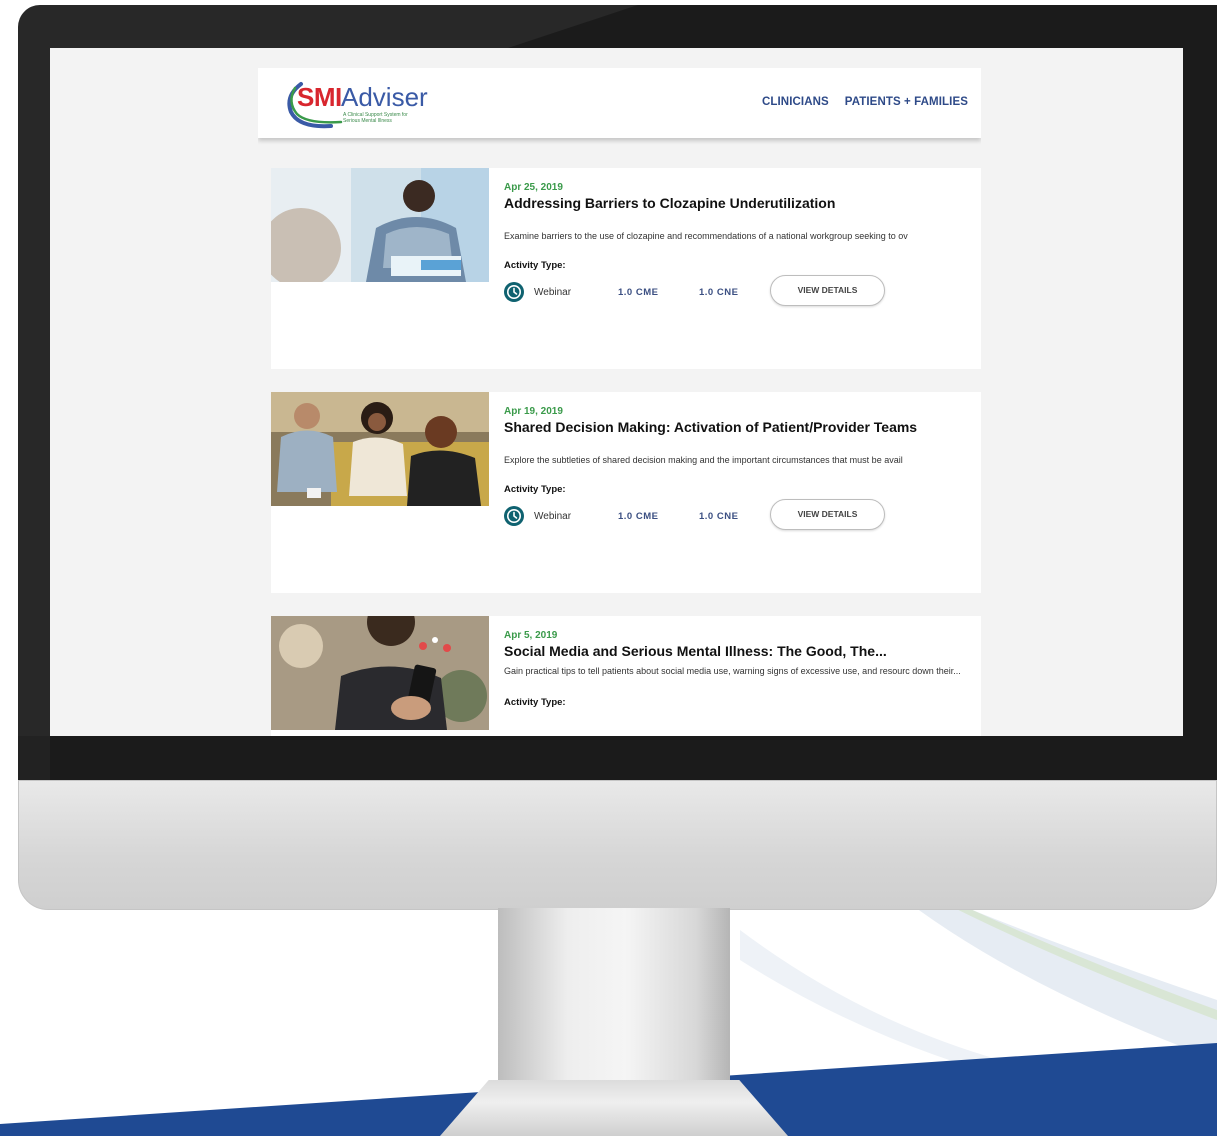 This screenshot has height=1136, width=1217. Describe the element at coordinates (906, 102) in the screenshot. I see `nav-patients-families: PATIENTS + FAMILIES` at that location.